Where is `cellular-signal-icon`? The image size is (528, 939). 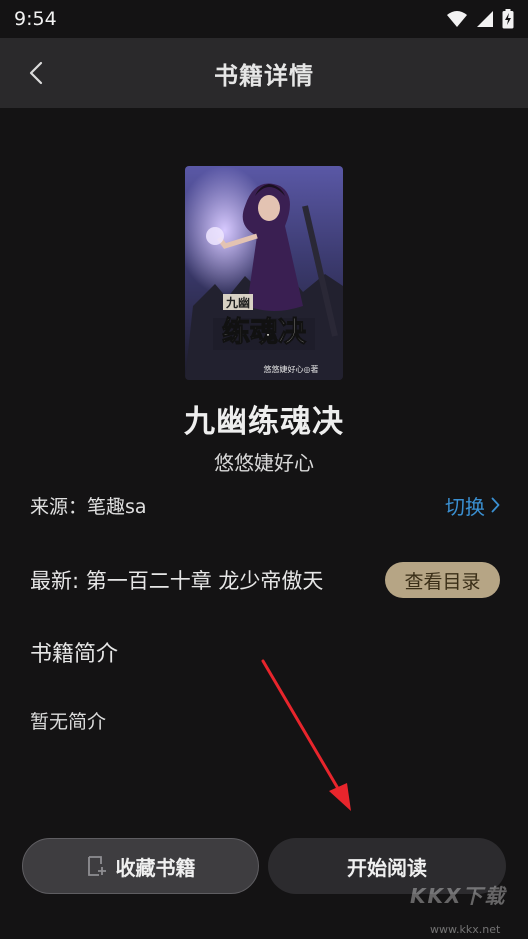 cellular-signal-icon is located at coordinates (485, 19).